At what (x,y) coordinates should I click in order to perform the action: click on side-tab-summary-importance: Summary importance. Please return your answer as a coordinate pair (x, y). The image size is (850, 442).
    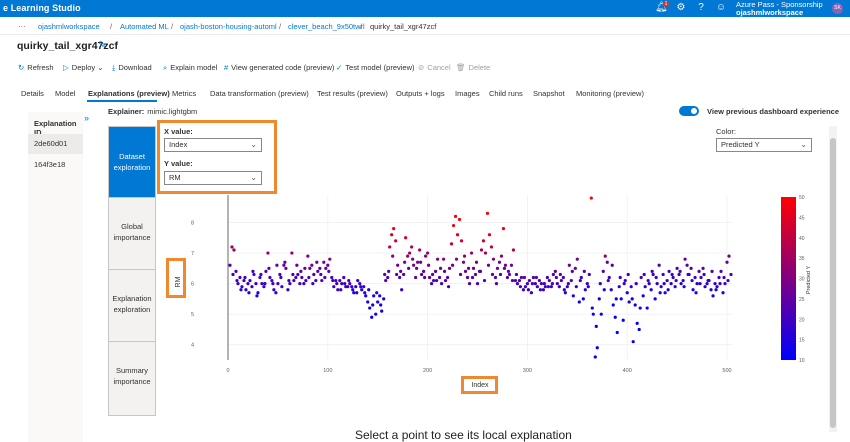
    Looking at the image, I should click on (132, 379).